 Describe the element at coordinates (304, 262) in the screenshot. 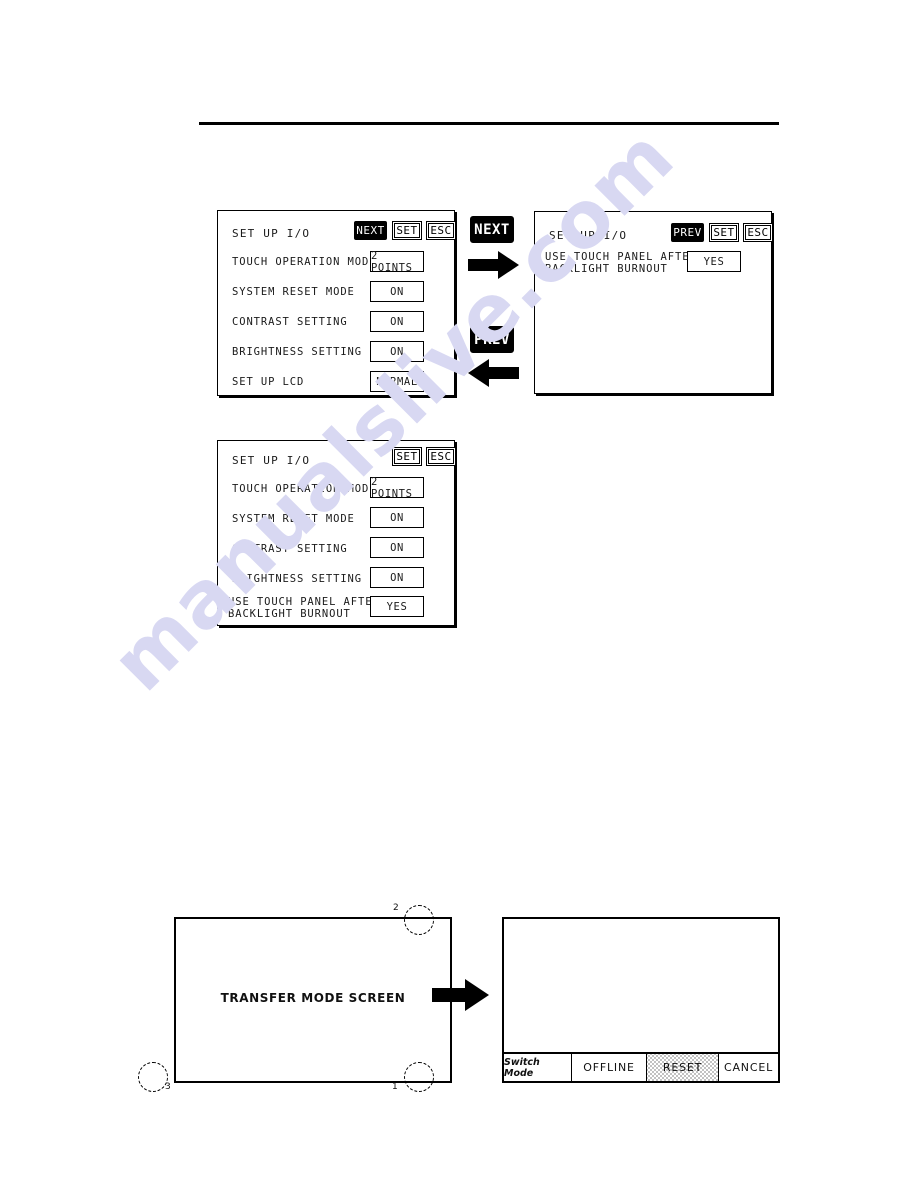

I see `panel1-row-0-label: TOUCH OPERATION MODE` at that location.